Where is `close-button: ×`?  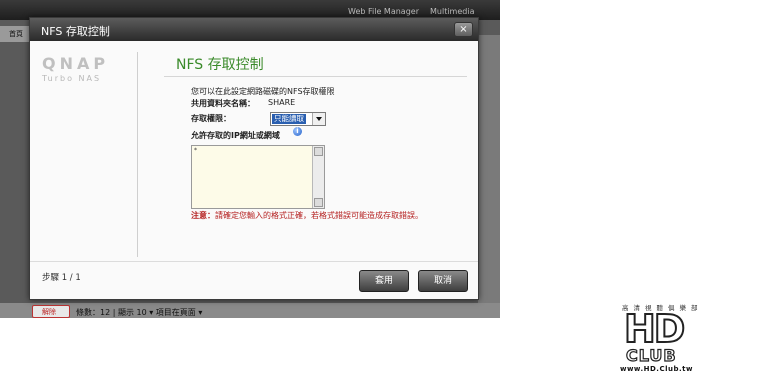
close-button: × is located at coordinates (463, 29).